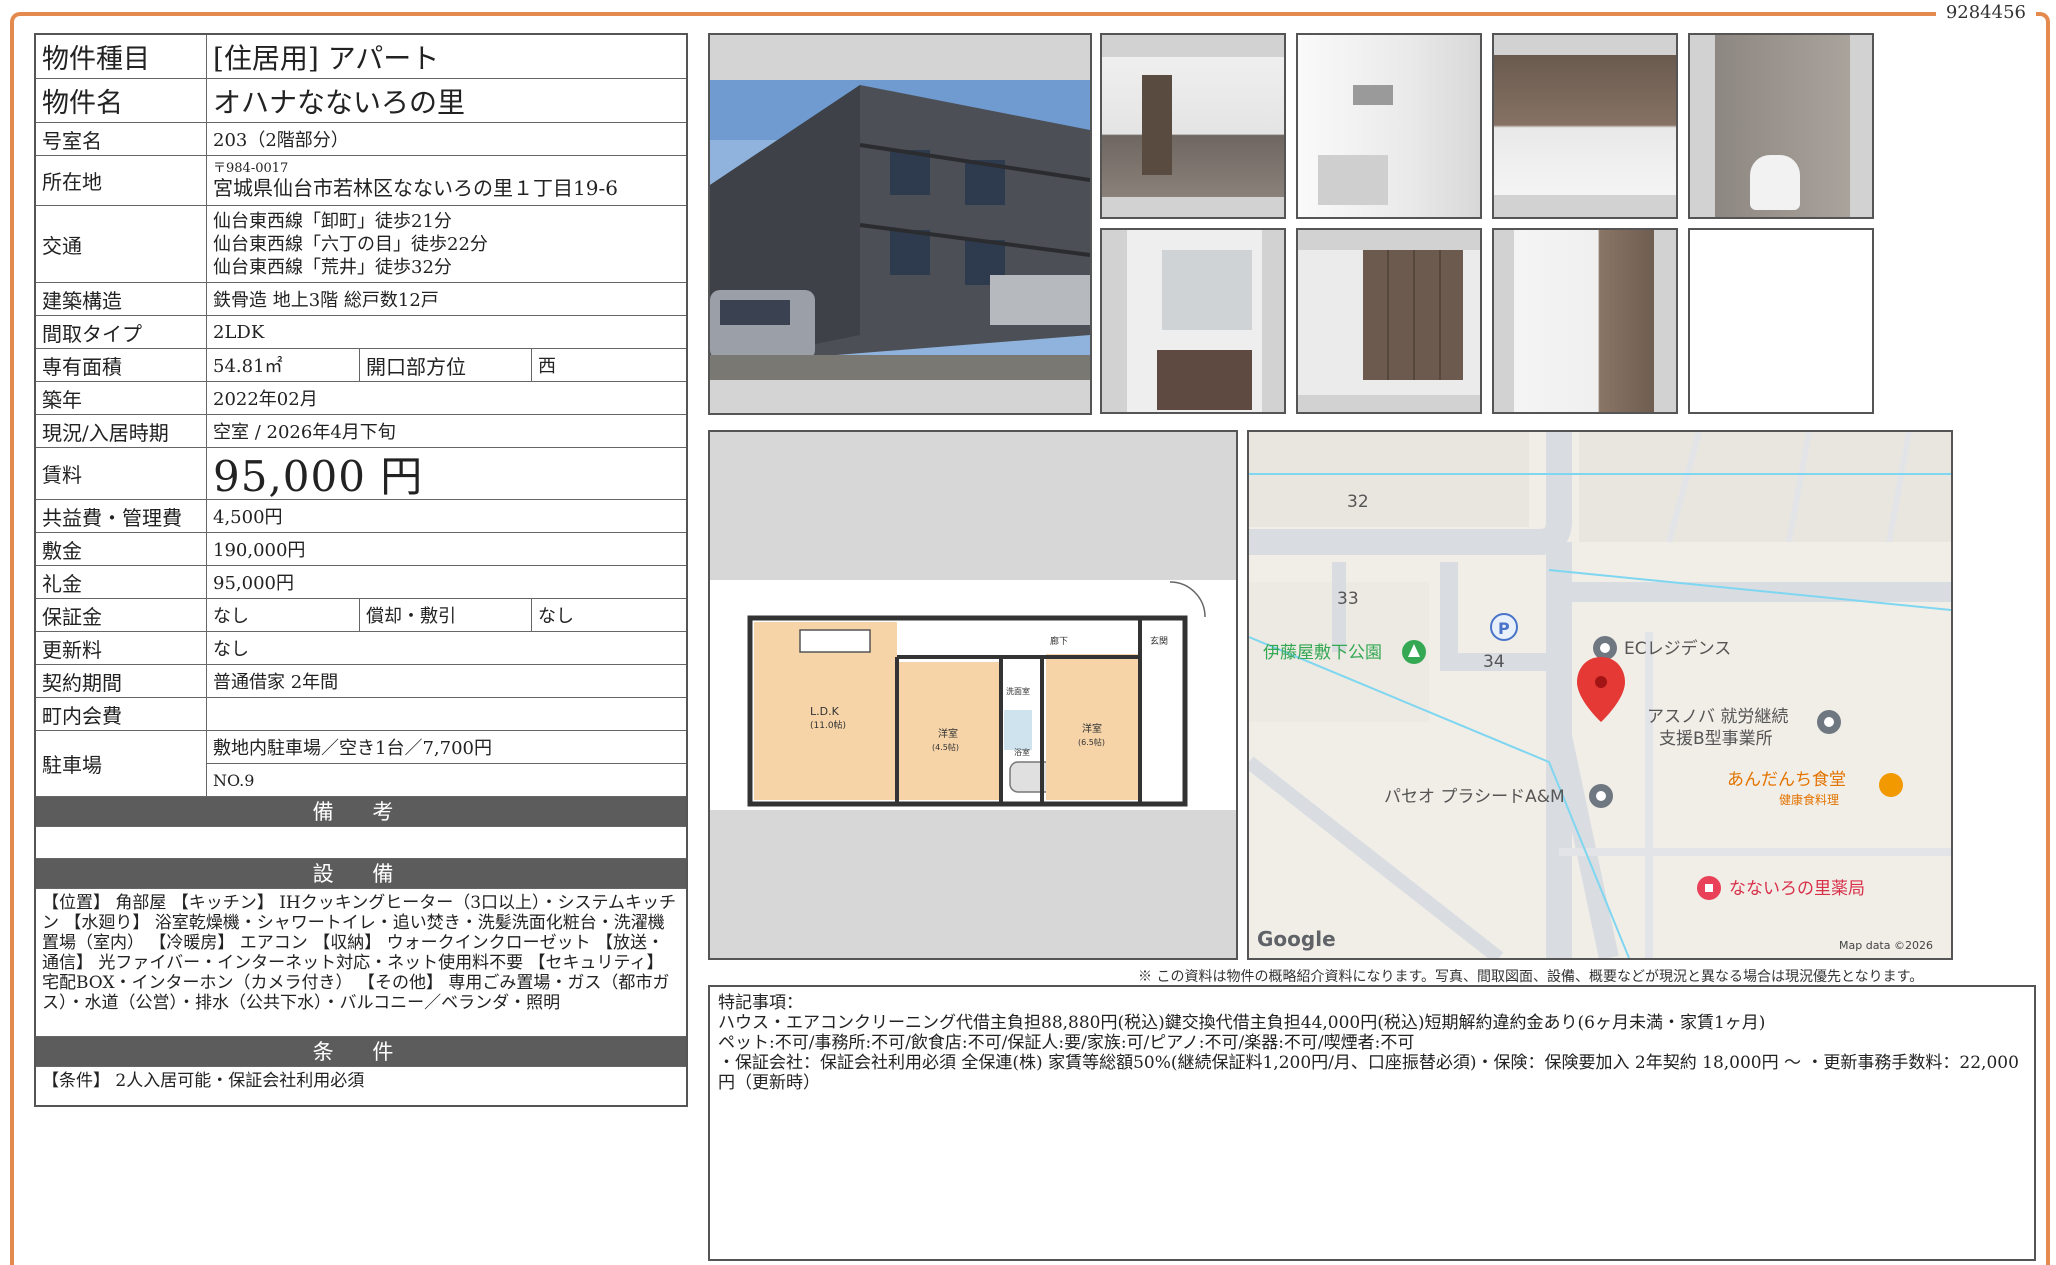 The image size is (2056, 1265). I want to click on transport-label: 交通, so click(121, 244).